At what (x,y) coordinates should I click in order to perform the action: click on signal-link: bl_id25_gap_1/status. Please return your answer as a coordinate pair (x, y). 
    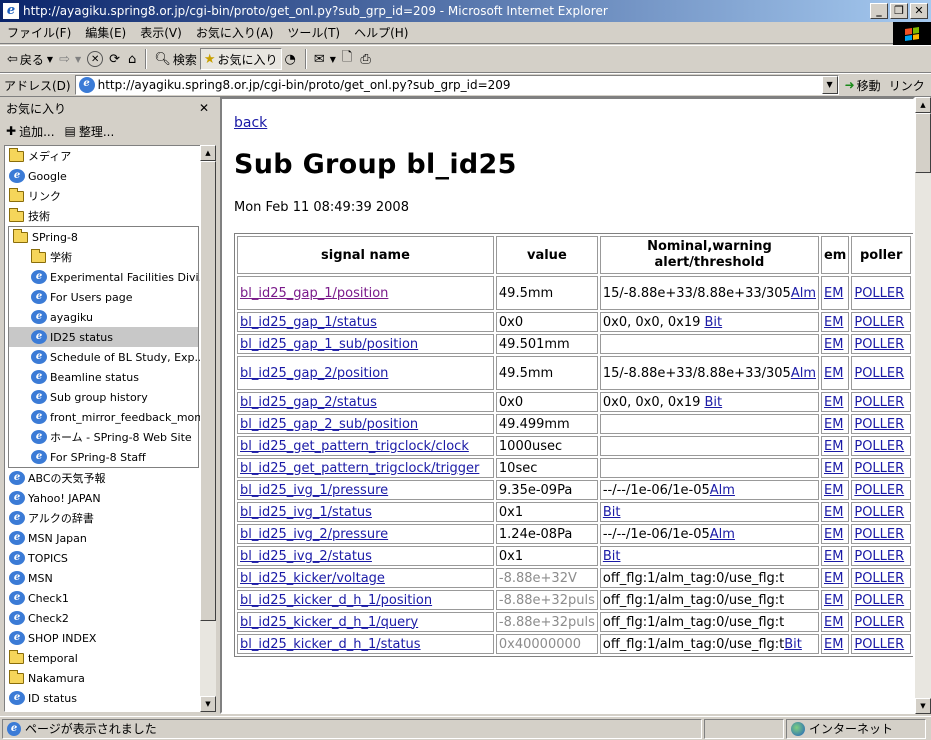
    Looking at the image, I should click on (308, 322).